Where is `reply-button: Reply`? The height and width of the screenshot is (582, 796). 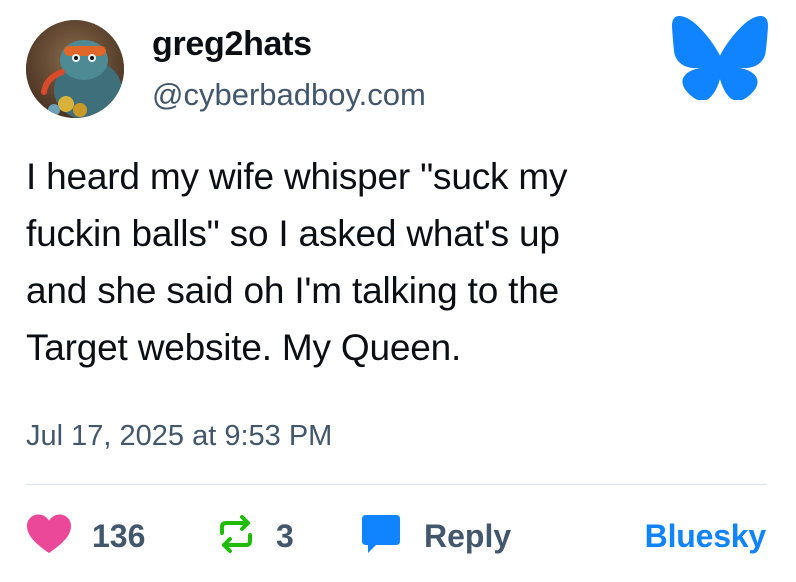
reply-button: Reply is located at coordinates (435, 536).